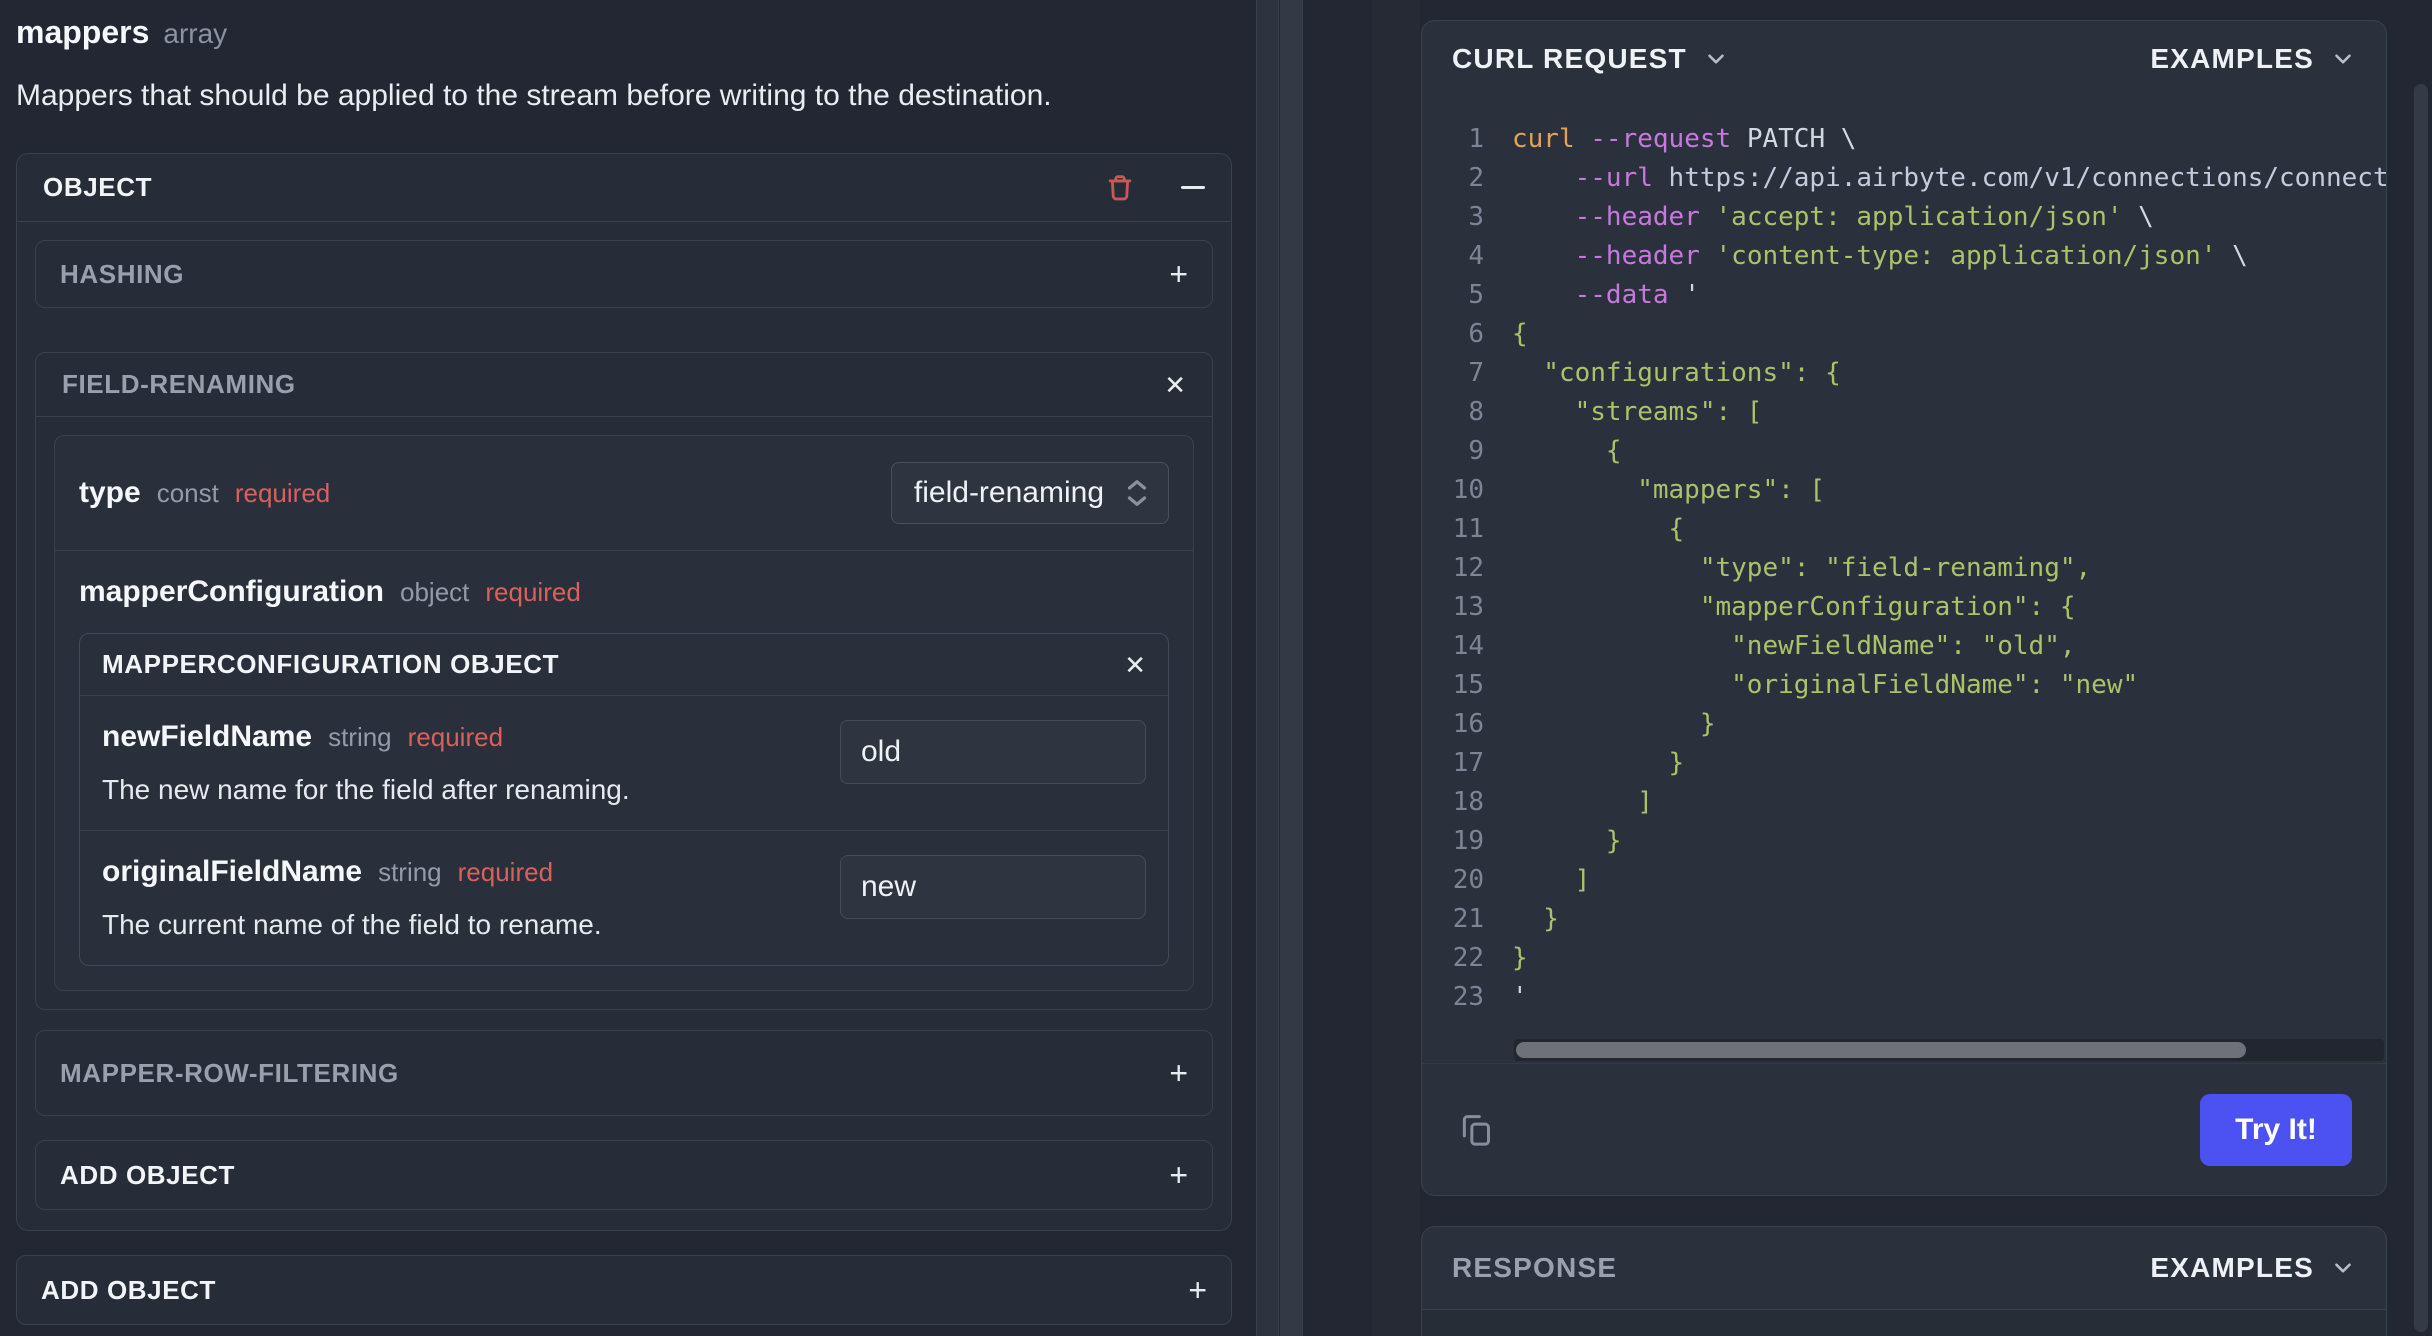 The width and height of the screenshot is (2432, 1336). What do you see at coordinates (1137, 493) in the screenshot?
I see `select-stepper-icon` at bounding box center [1137, 493].